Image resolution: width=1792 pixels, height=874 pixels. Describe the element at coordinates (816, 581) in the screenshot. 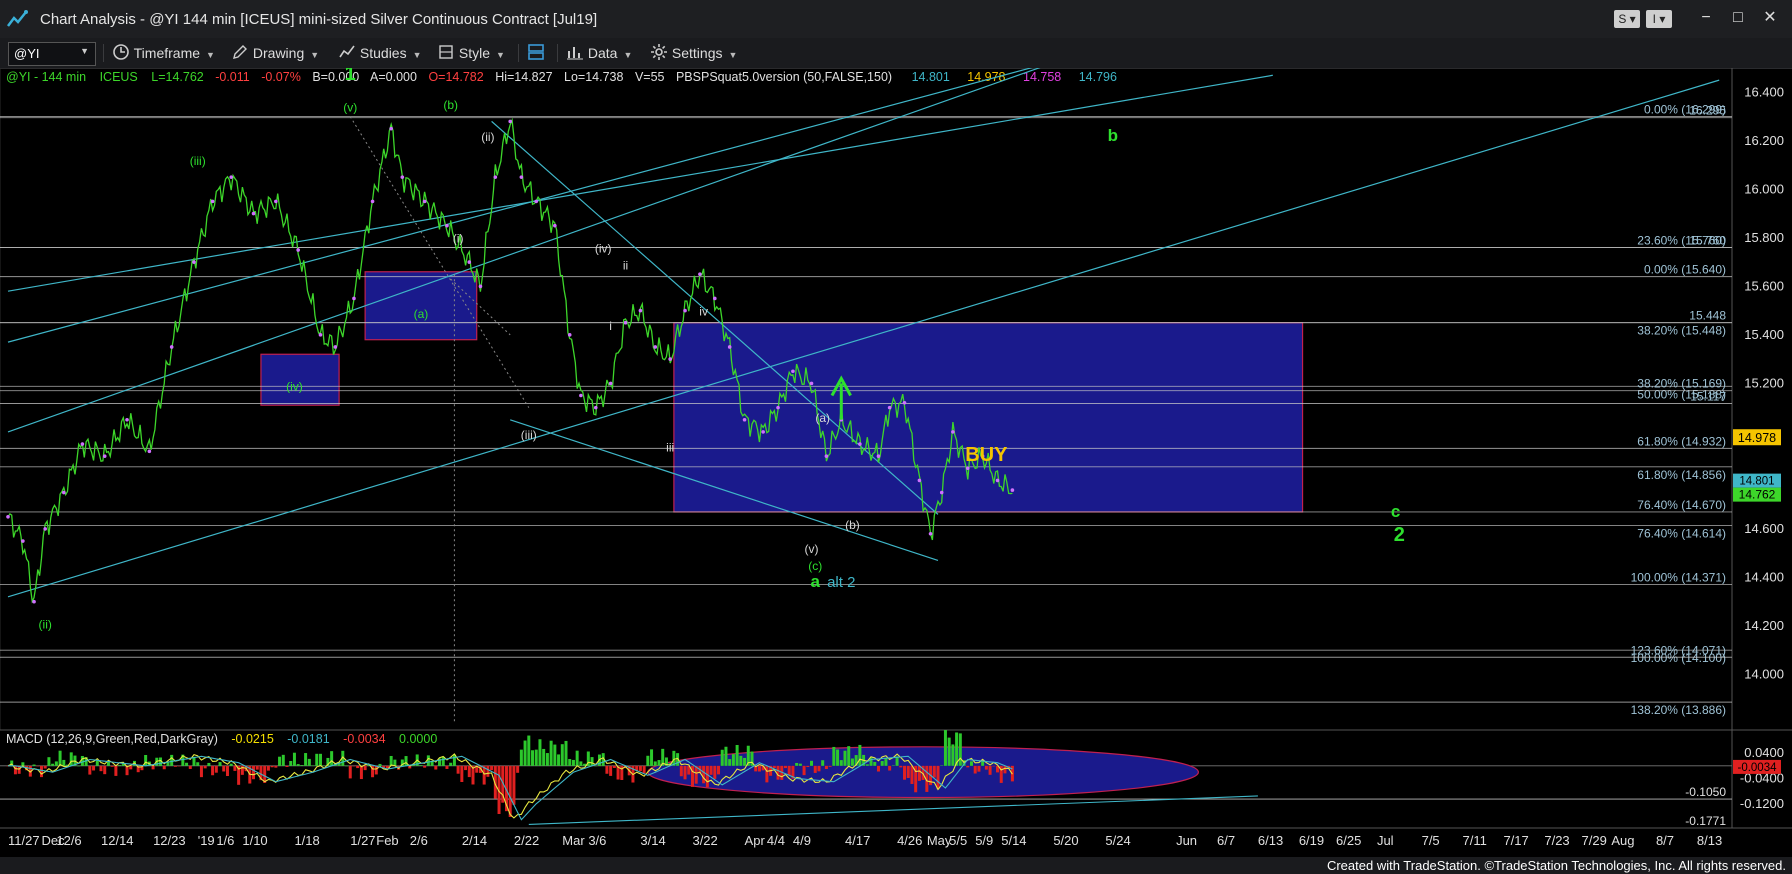

I see `wave-label: a` at that location.